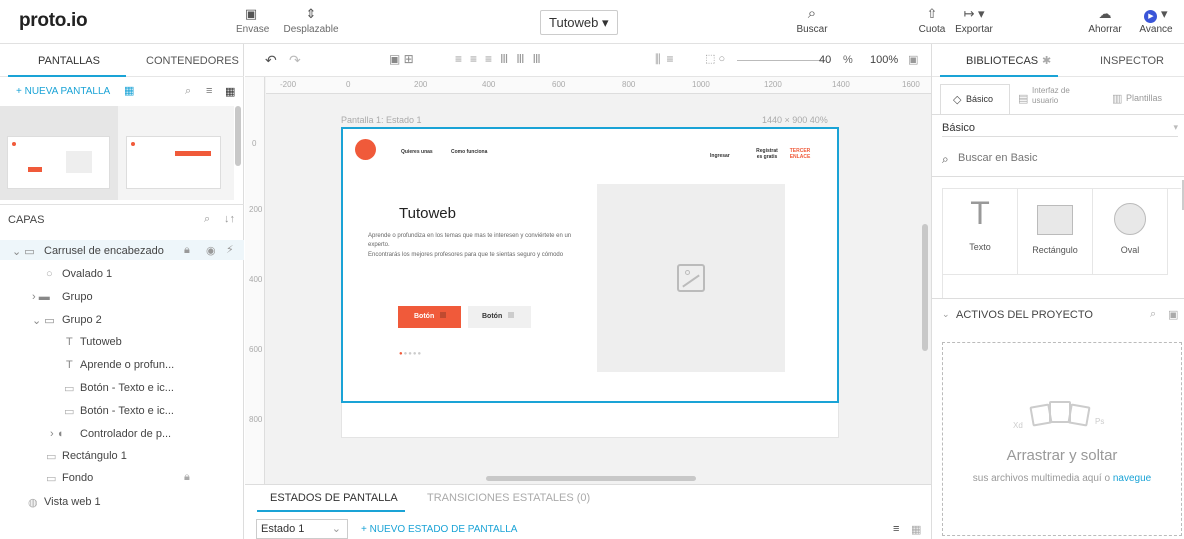 This screenshot has height=539, width=1184. I want to click on align-icons: ≡≡≡ⅢⅢⅢ, so click(502, 59).